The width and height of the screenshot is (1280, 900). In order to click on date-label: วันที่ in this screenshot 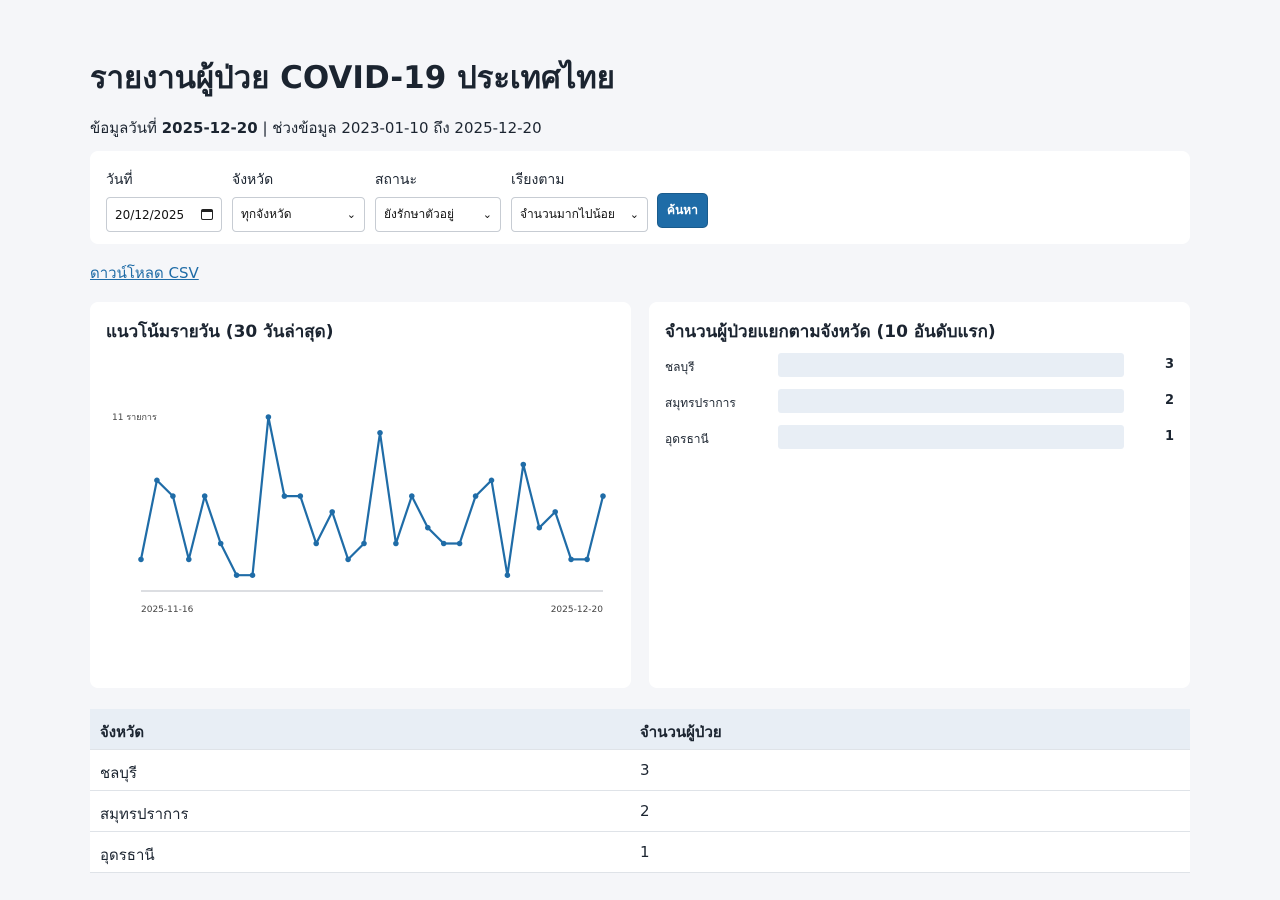, I will do `click(119, 180)`.